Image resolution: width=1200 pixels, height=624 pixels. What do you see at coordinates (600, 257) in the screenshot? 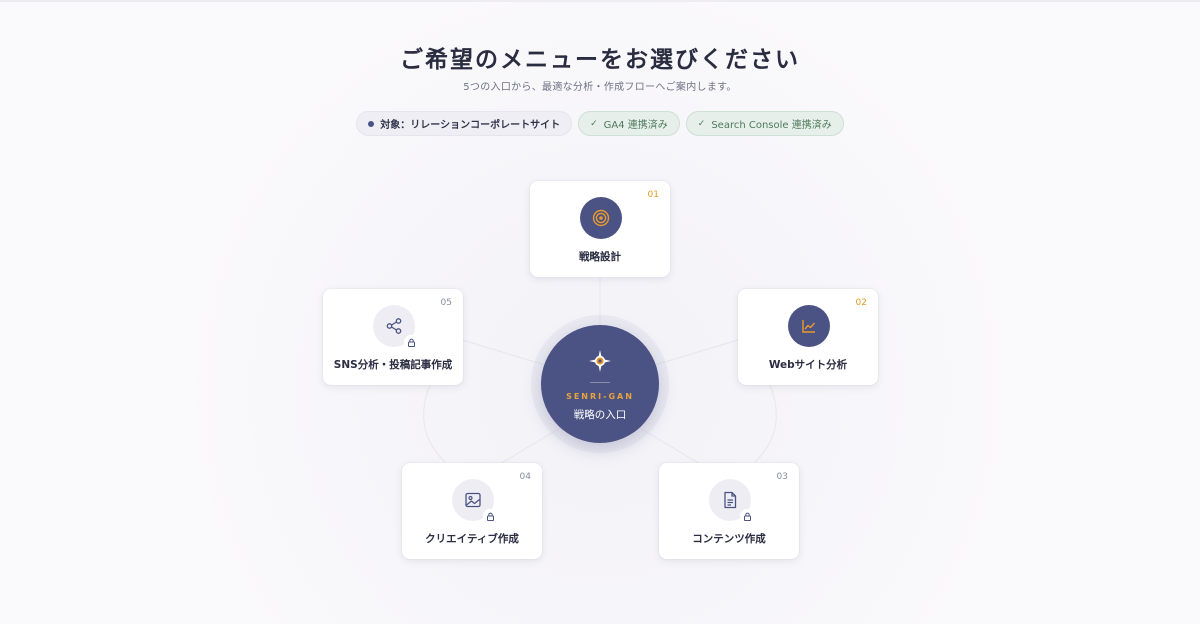
I see `menu-label: 戦略設計` at bounding box center [600, 257].